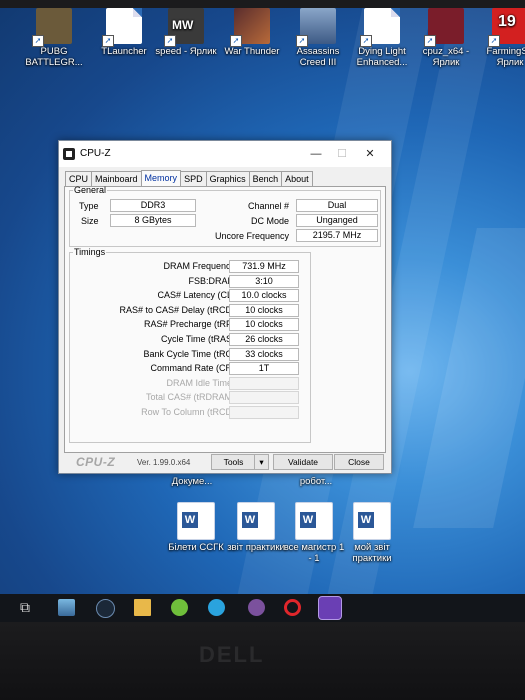 The height and width of the screenshot is (700, 525). Describe the element at coordinates (211, 280) in the screenshot. I see `timing-label: FSB:DRAM` at that location.